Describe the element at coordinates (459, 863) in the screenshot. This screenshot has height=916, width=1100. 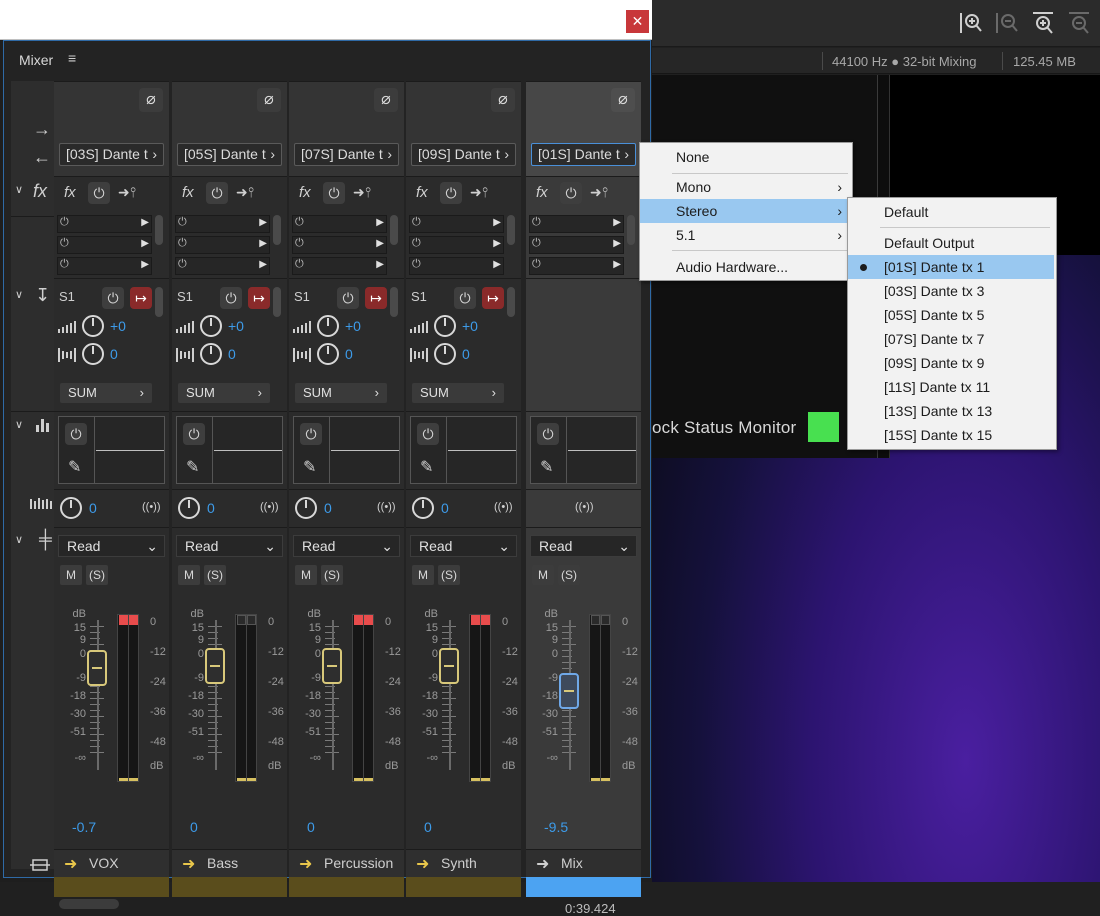
I see `track-name: Synth` at that location.